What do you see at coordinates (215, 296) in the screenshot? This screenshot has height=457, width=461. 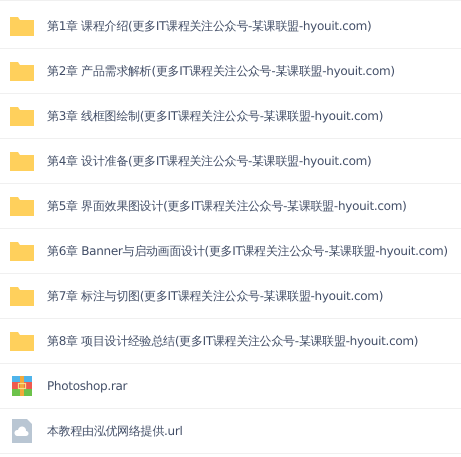 I see `file-name: 第7章 标注与切图(更多IT课程关注公众号-某课联盟-hyouit.com)` at bounding box center [215, 296].